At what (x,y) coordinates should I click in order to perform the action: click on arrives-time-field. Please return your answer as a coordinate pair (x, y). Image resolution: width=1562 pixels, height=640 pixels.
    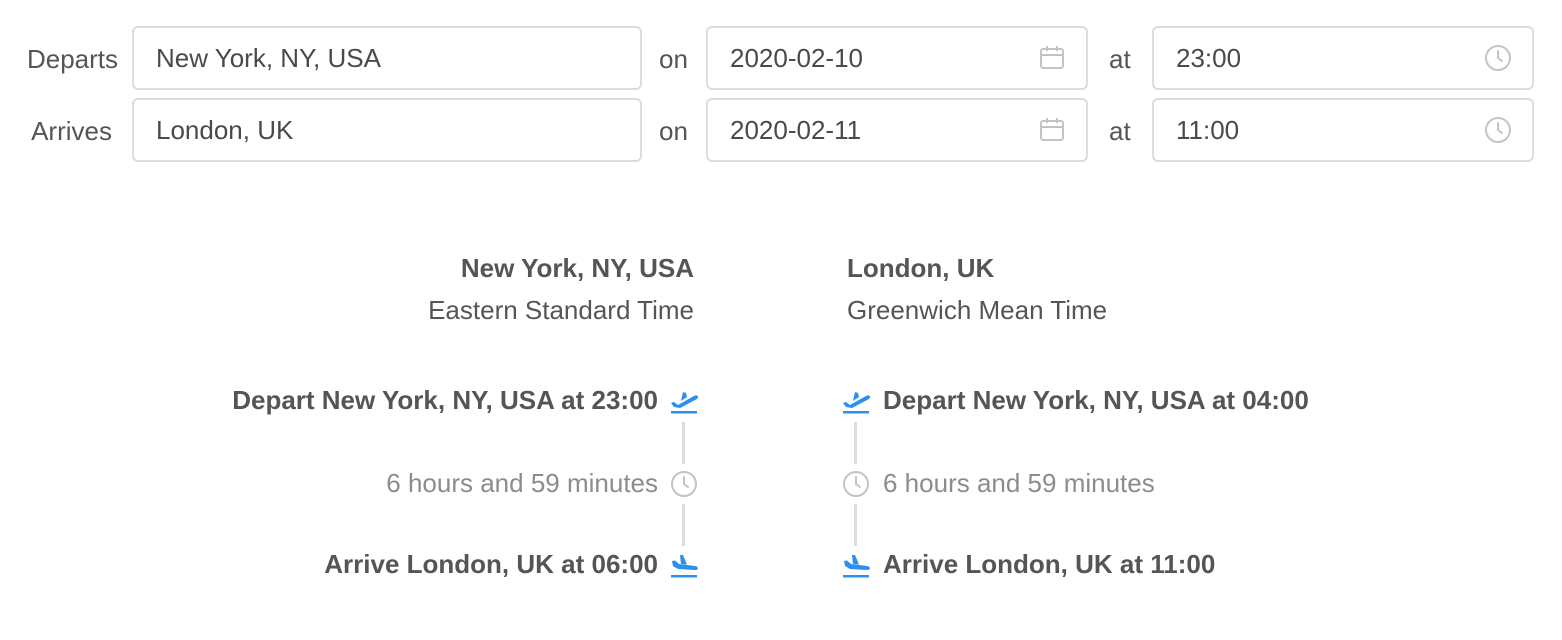
    Looking at the image, I should click on (1343, 130).